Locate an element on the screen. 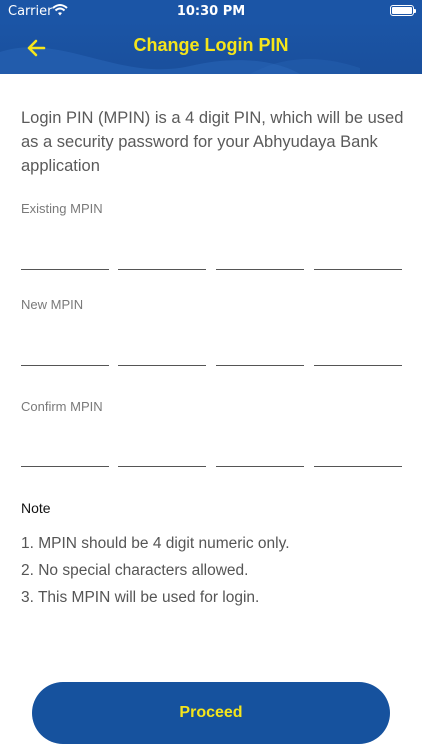 This screenshot has width=422, height=750. clock: 10:30 PM is located at coordinates (211, 11).